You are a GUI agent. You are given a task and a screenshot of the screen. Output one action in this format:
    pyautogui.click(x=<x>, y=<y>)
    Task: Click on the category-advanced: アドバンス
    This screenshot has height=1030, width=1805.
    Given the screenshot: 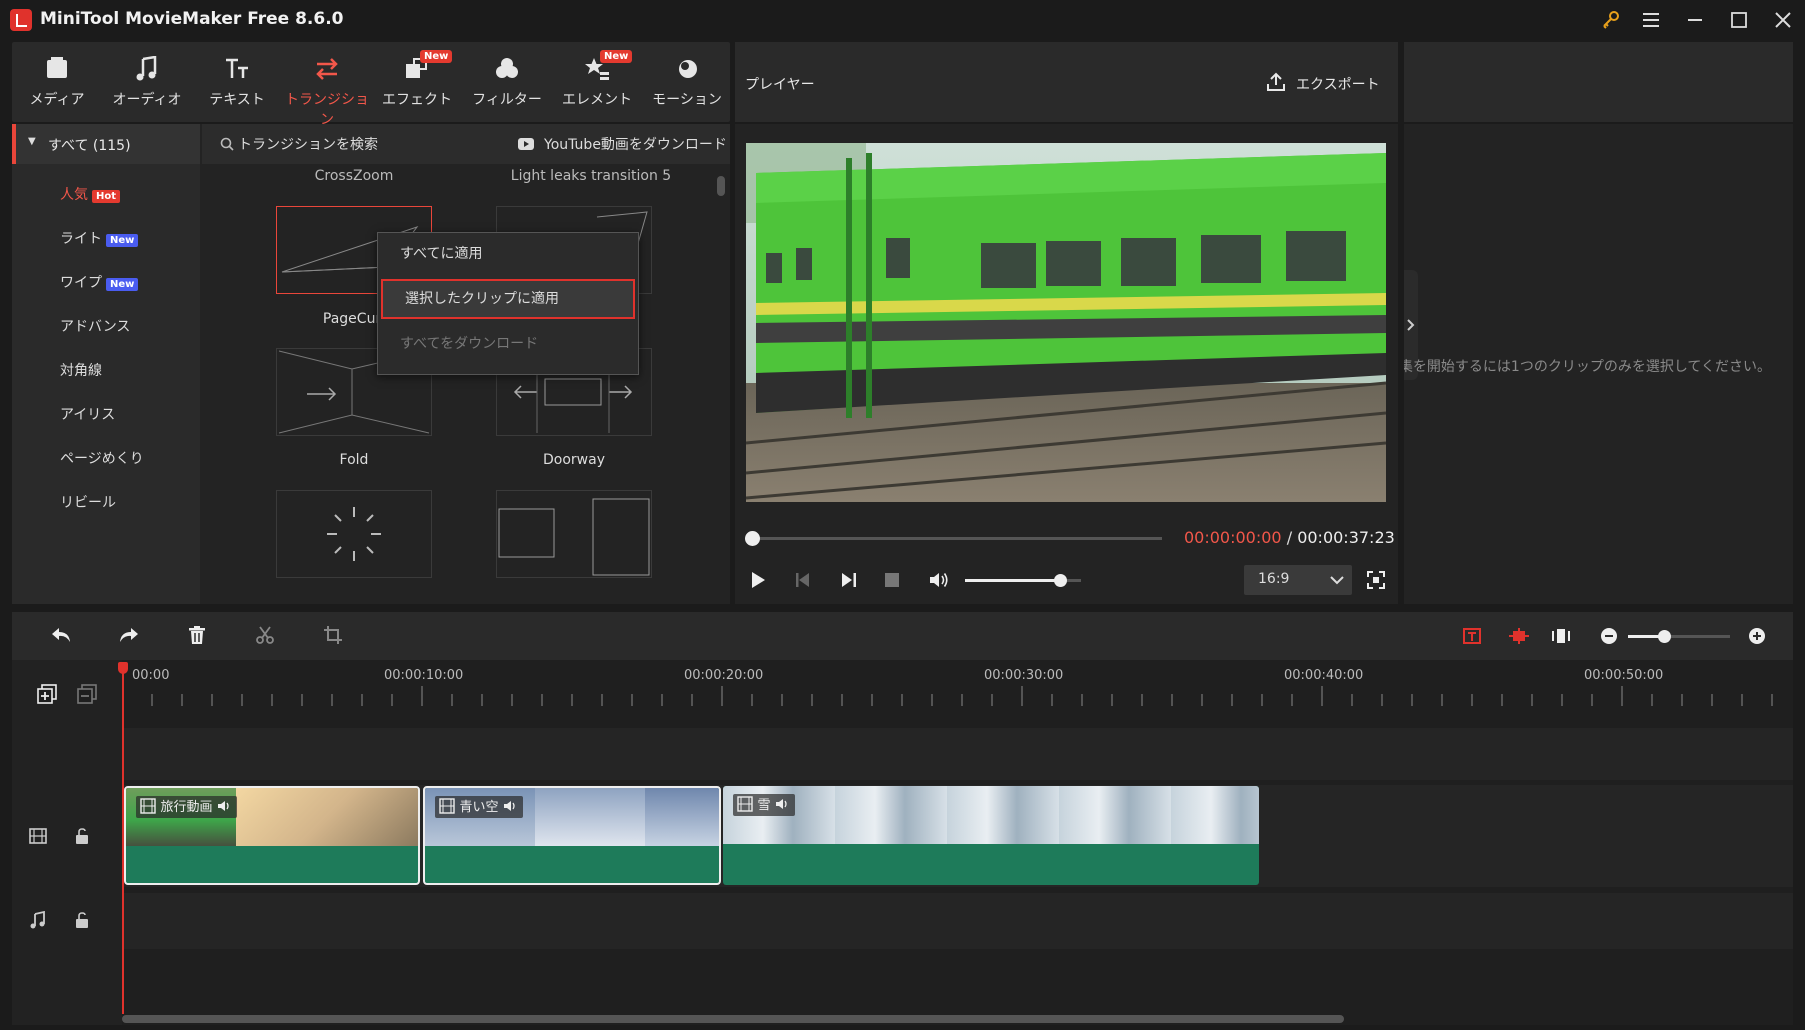 What is the action you would take?
    pyautogui.click(x=95, y=326)
    